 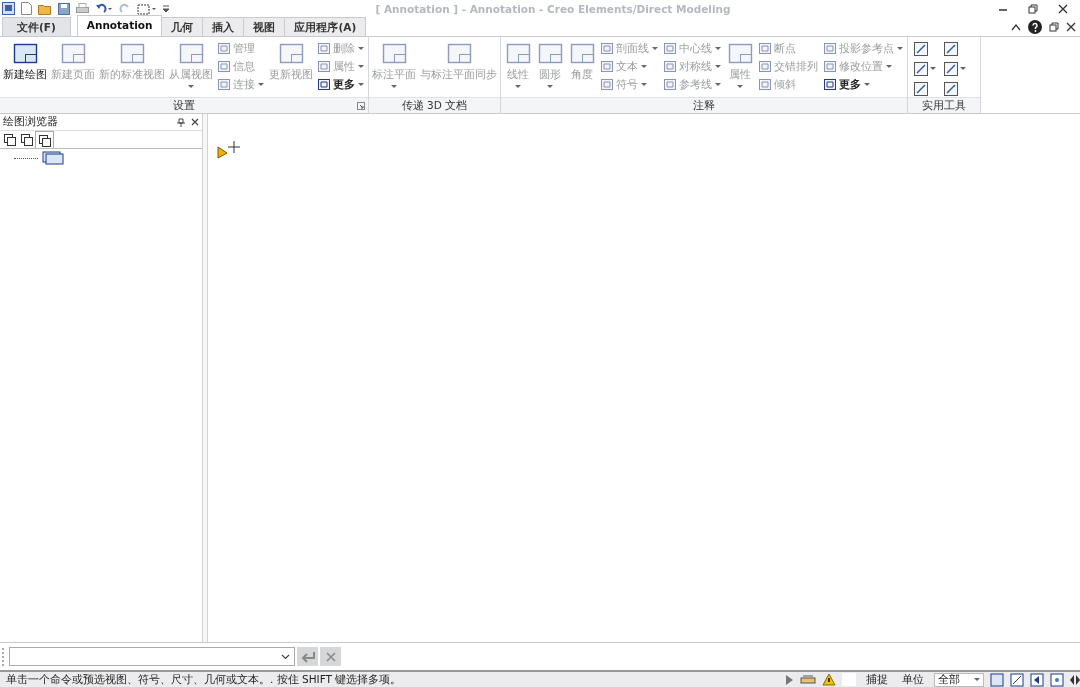 I want to click on drawing-icon, so click(x=53, y=158).